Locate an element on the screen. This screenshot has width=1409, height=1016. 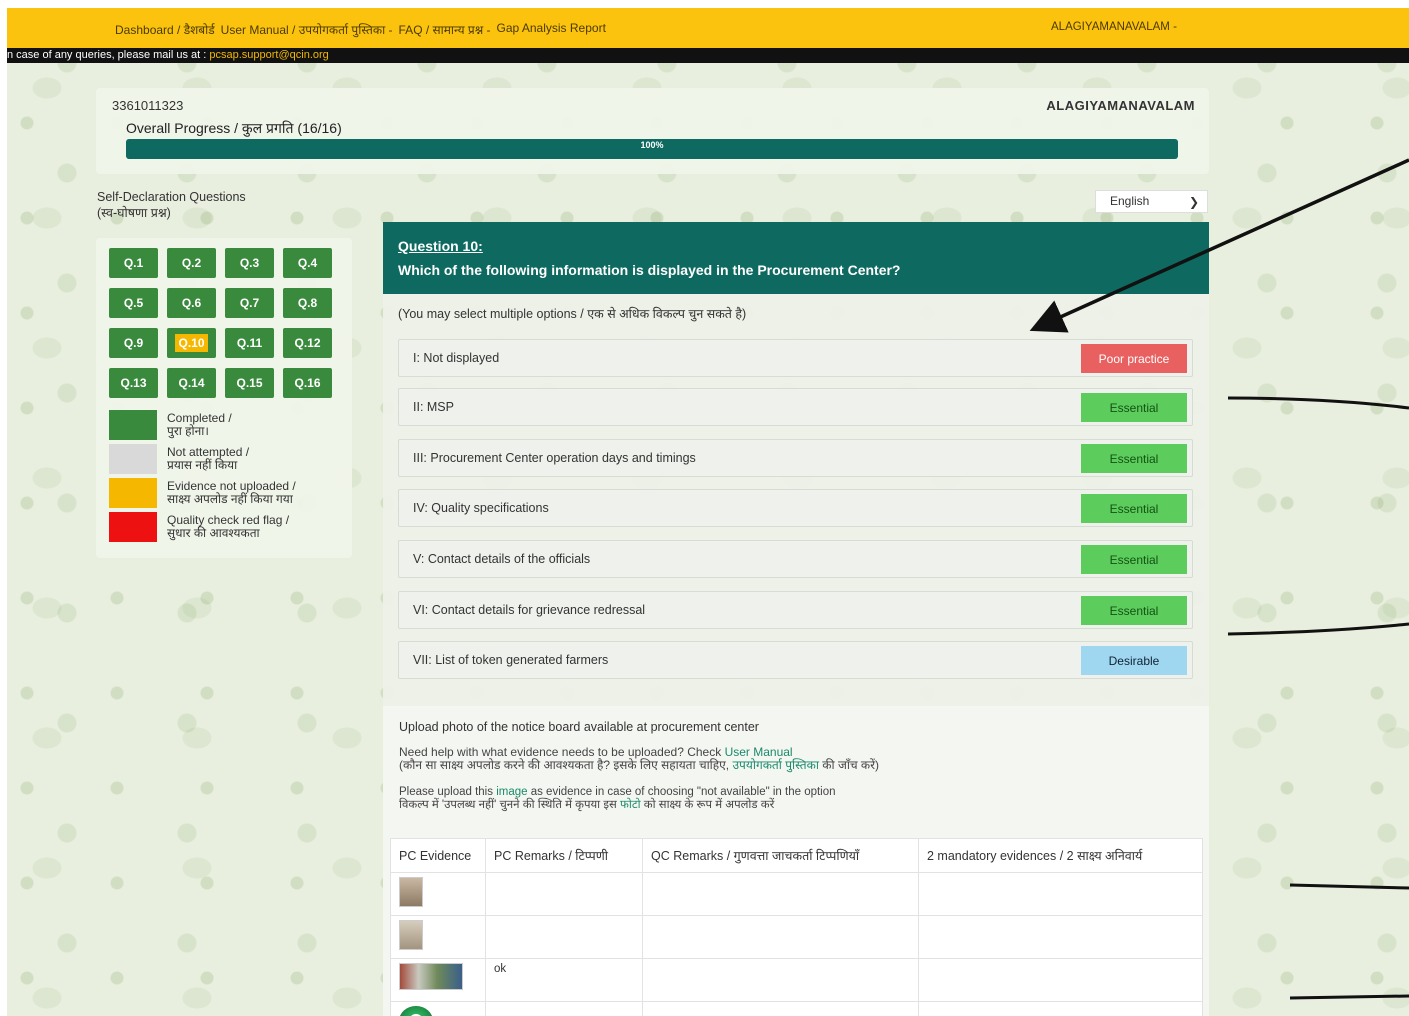
question-button-label: Q.6 is located at coordinates (191, 303).